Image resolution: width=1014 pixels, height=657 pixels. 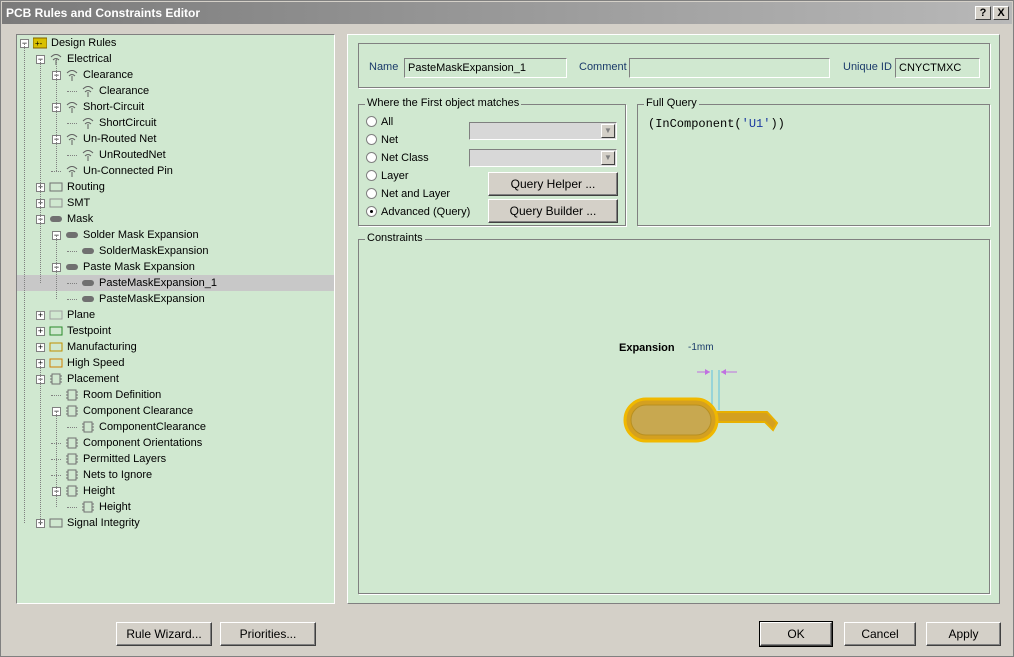 What do you see at coordinates (175, 171) in the screenshot?
I see `tree-node: Un-Connected Pin` at bounding box center [175, 171].